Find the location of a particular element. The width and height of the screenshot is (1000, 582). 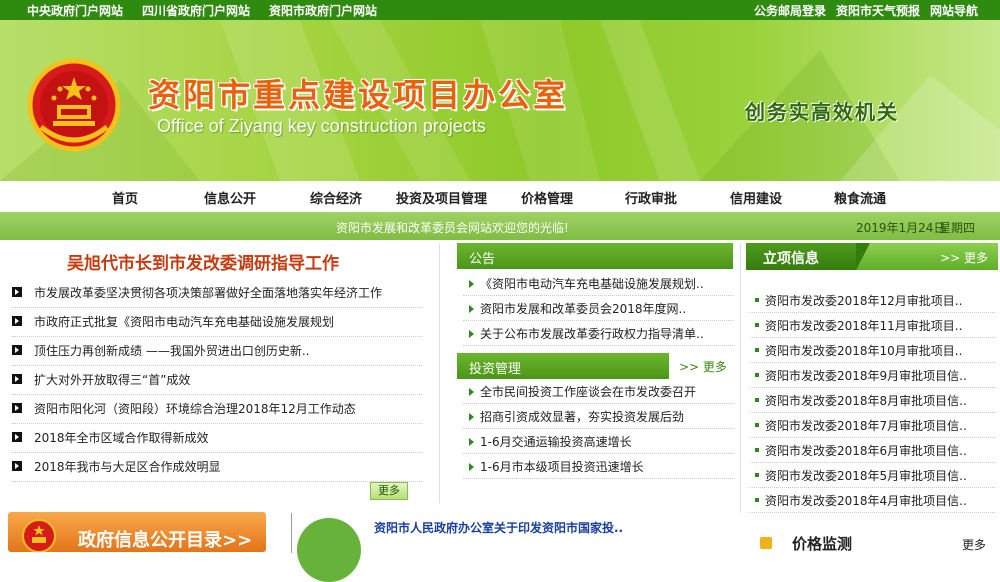

banner-title: 资阳市重点建设项目办公室 is located at coordinates (358, 95).